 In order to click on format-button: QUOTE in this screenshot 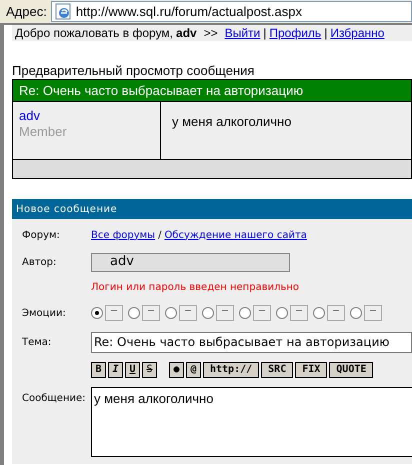, I will do `click(351, 370)`.